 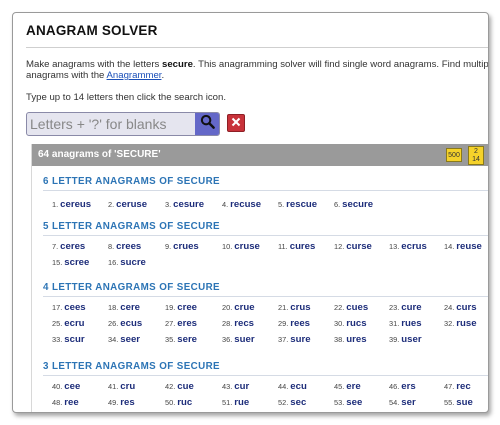 What do you see at coordinates (127, 262) in the screenshot?
I see `anagram-word-link: 16. sucre` at bounding box center [127, 262].